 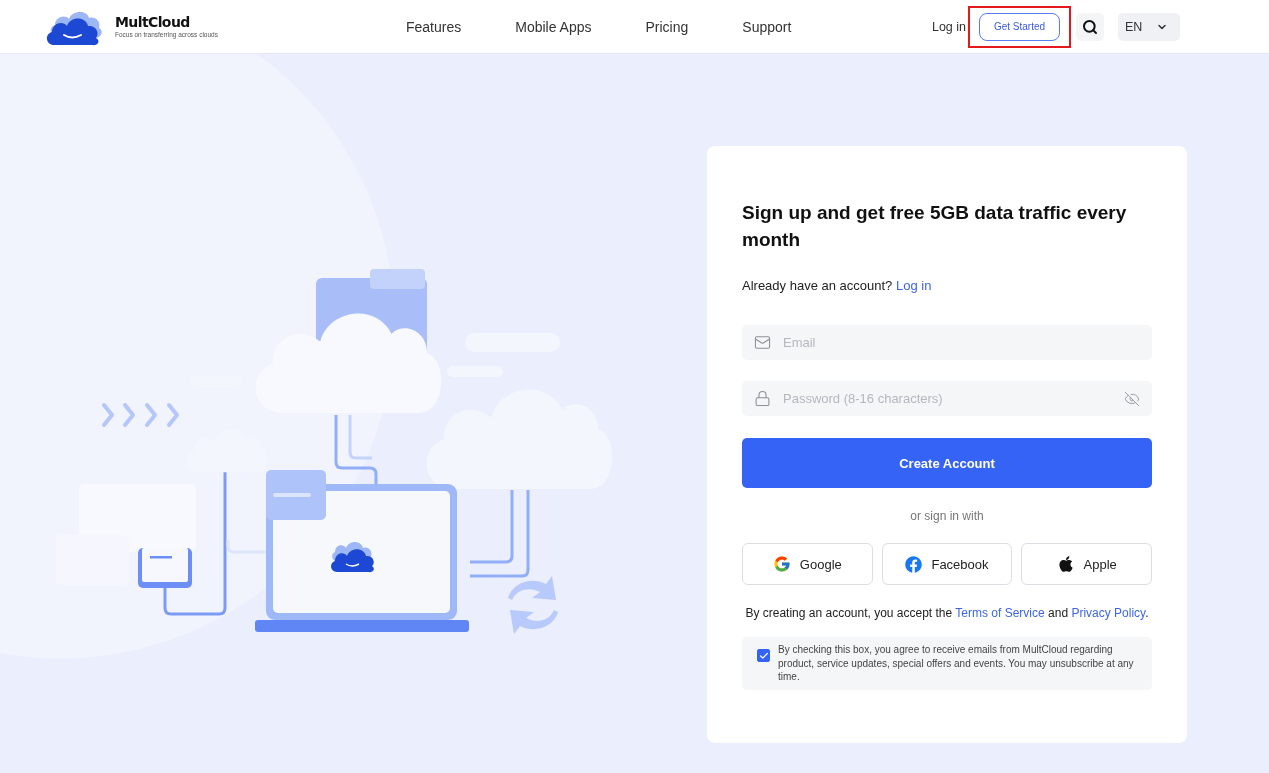 I want to click on check-icon, so click(x=763, y=655).